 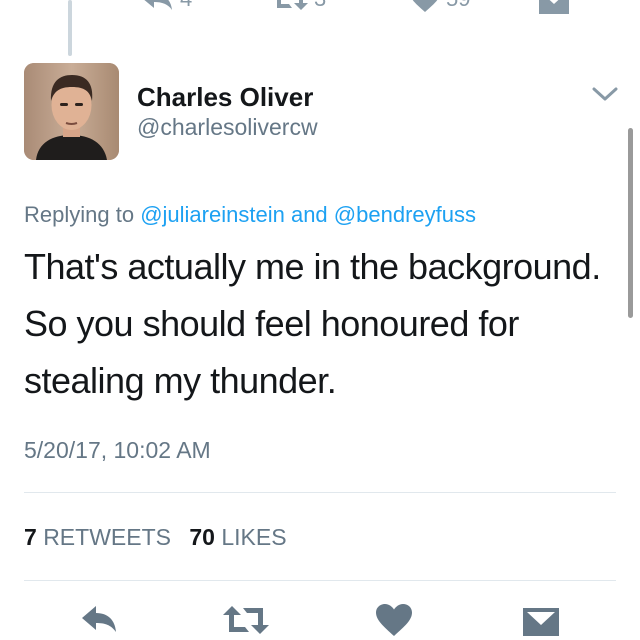 I want to click on previous-tweet-actions: 4 3 59, so click(x=320, y=10).